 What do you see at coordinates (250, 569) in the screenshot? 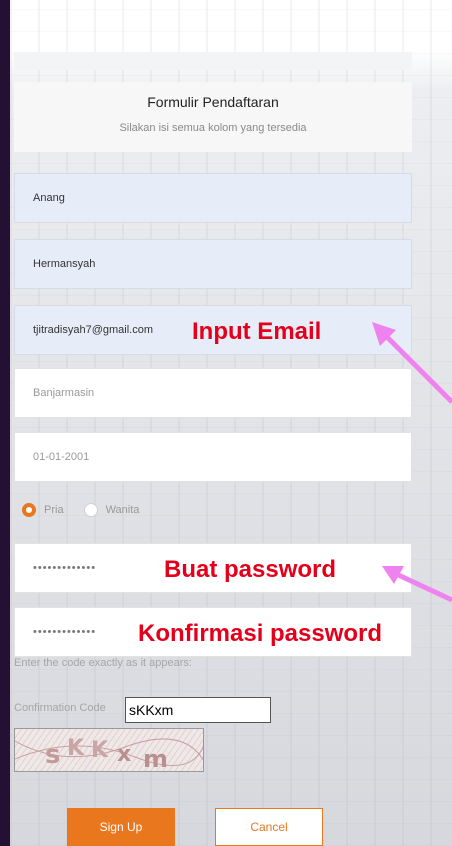
I see `annotation-password: Buat password` at bounding box center [250, 569].